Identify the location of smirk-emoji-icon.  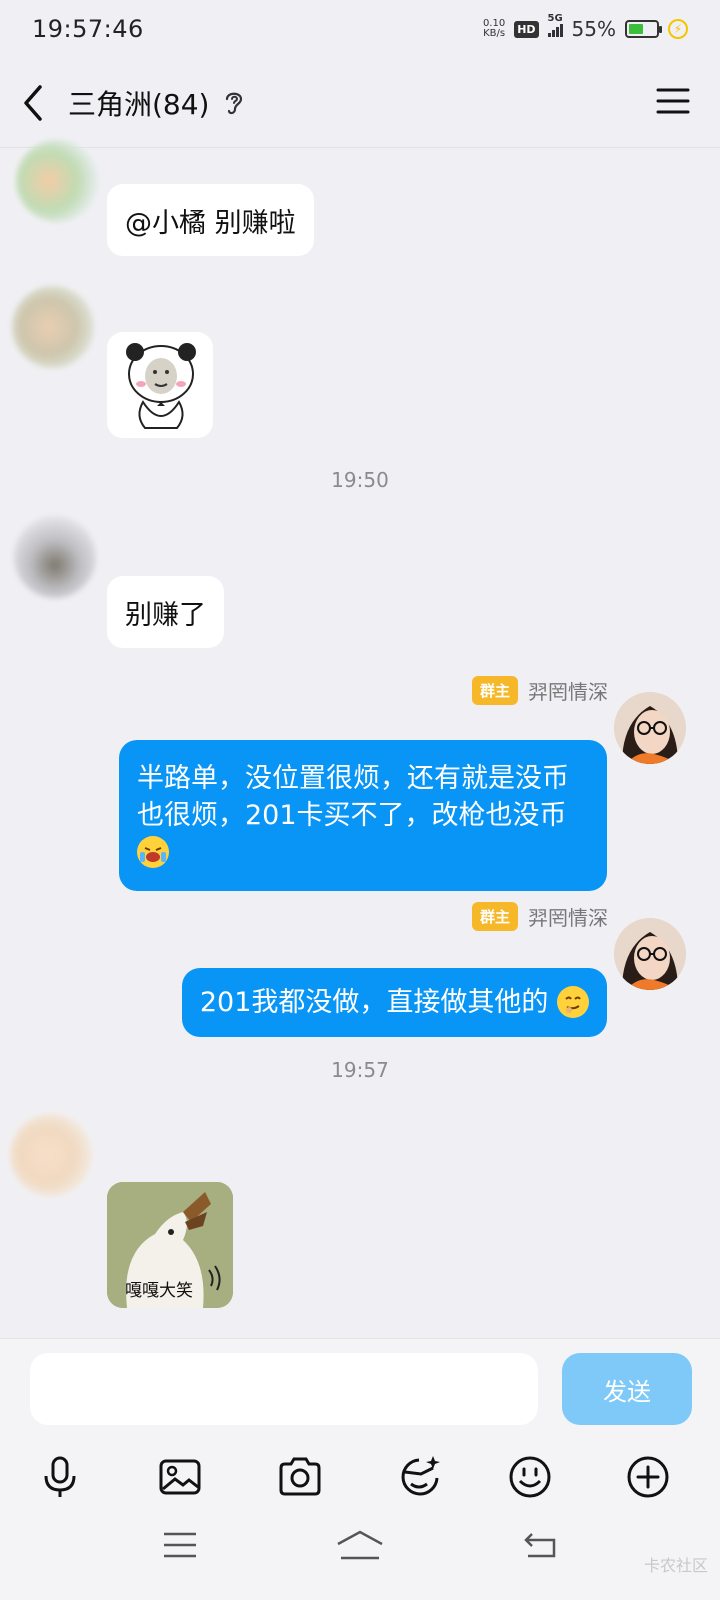
(573, 1001).